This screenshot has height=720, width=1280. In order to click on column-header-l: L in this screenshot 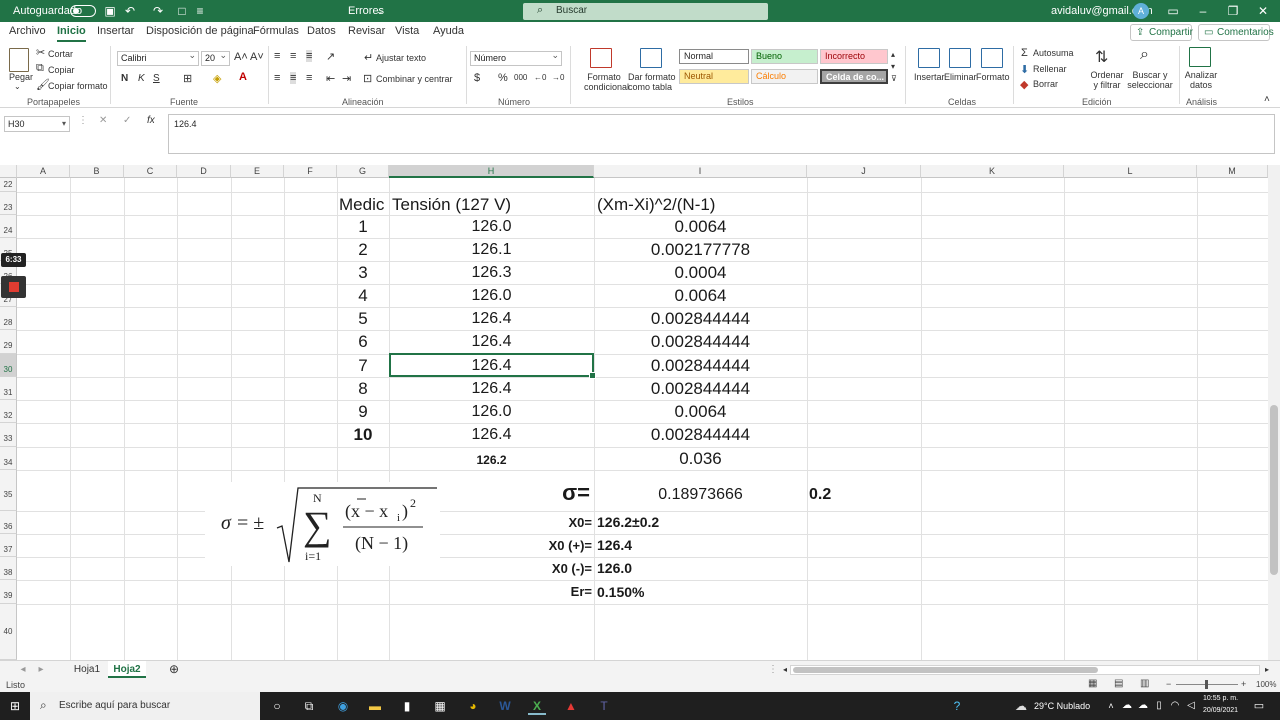, I will do `click(1130, 171)`.